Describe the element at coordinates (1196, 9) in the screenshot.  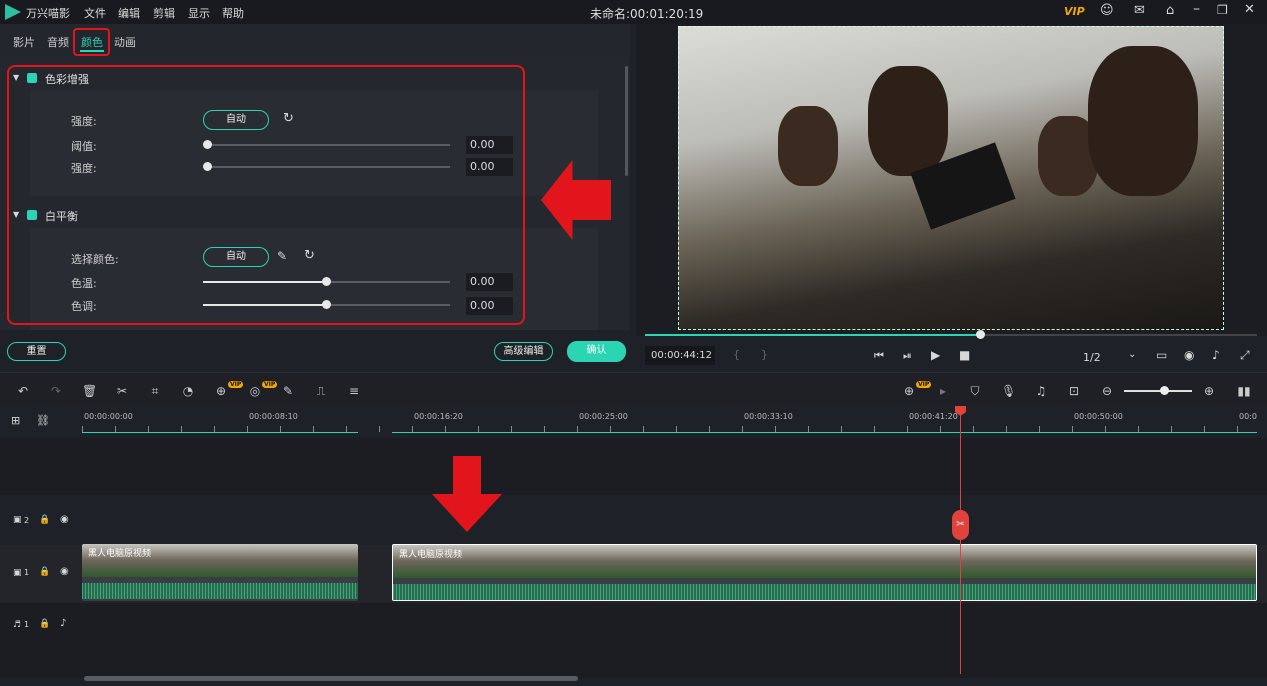
I see `minimize-icon: –` at that location.